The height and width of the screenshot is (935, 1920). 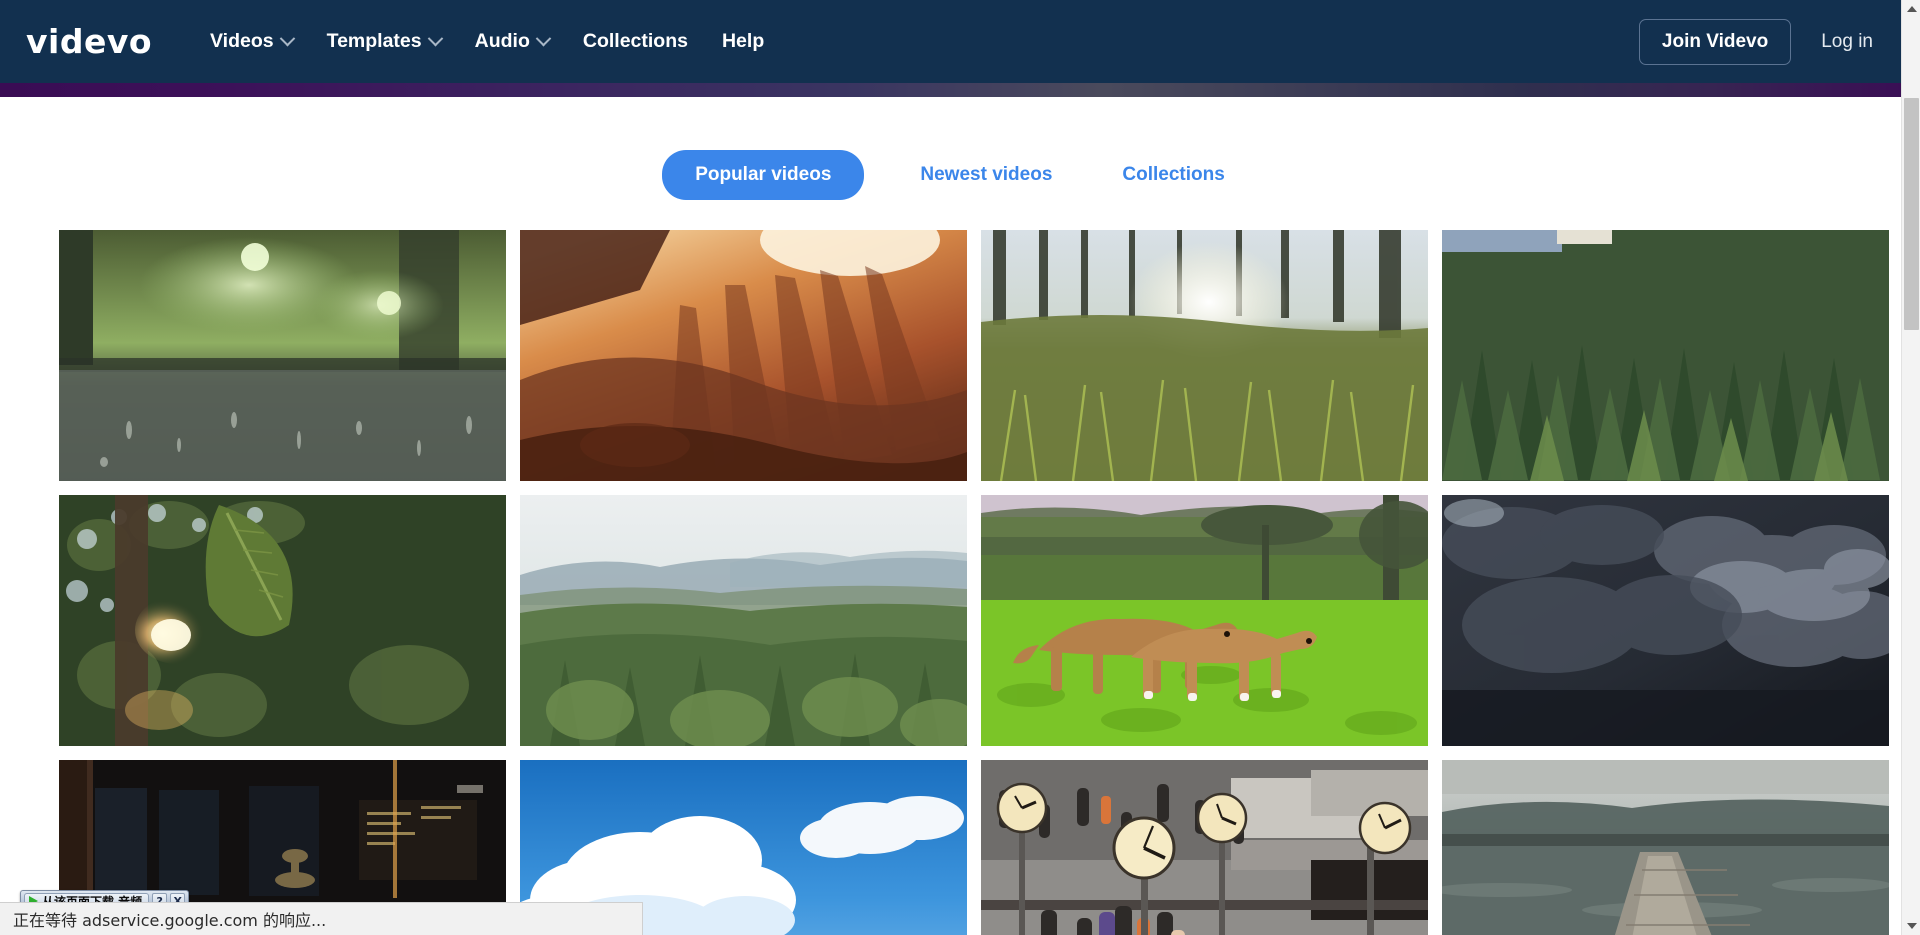 What do you see at coordinates (1910, 467) in the screenshot?
I see `page-scrollbar` at bounding box center [1910, 467].